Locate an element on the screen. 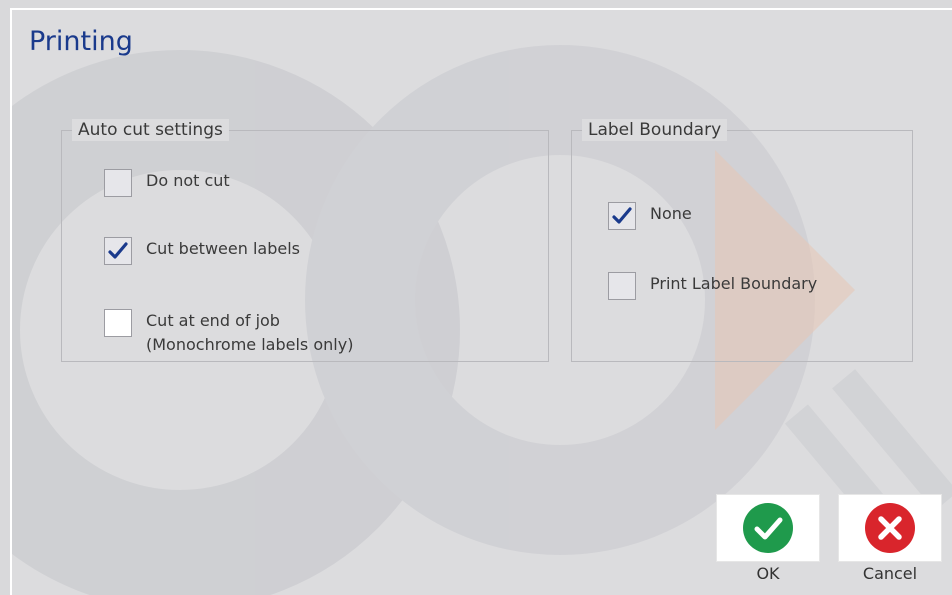  cut-at-end-of-job-label: Cut at end of job is located at coordinates (213, 320).